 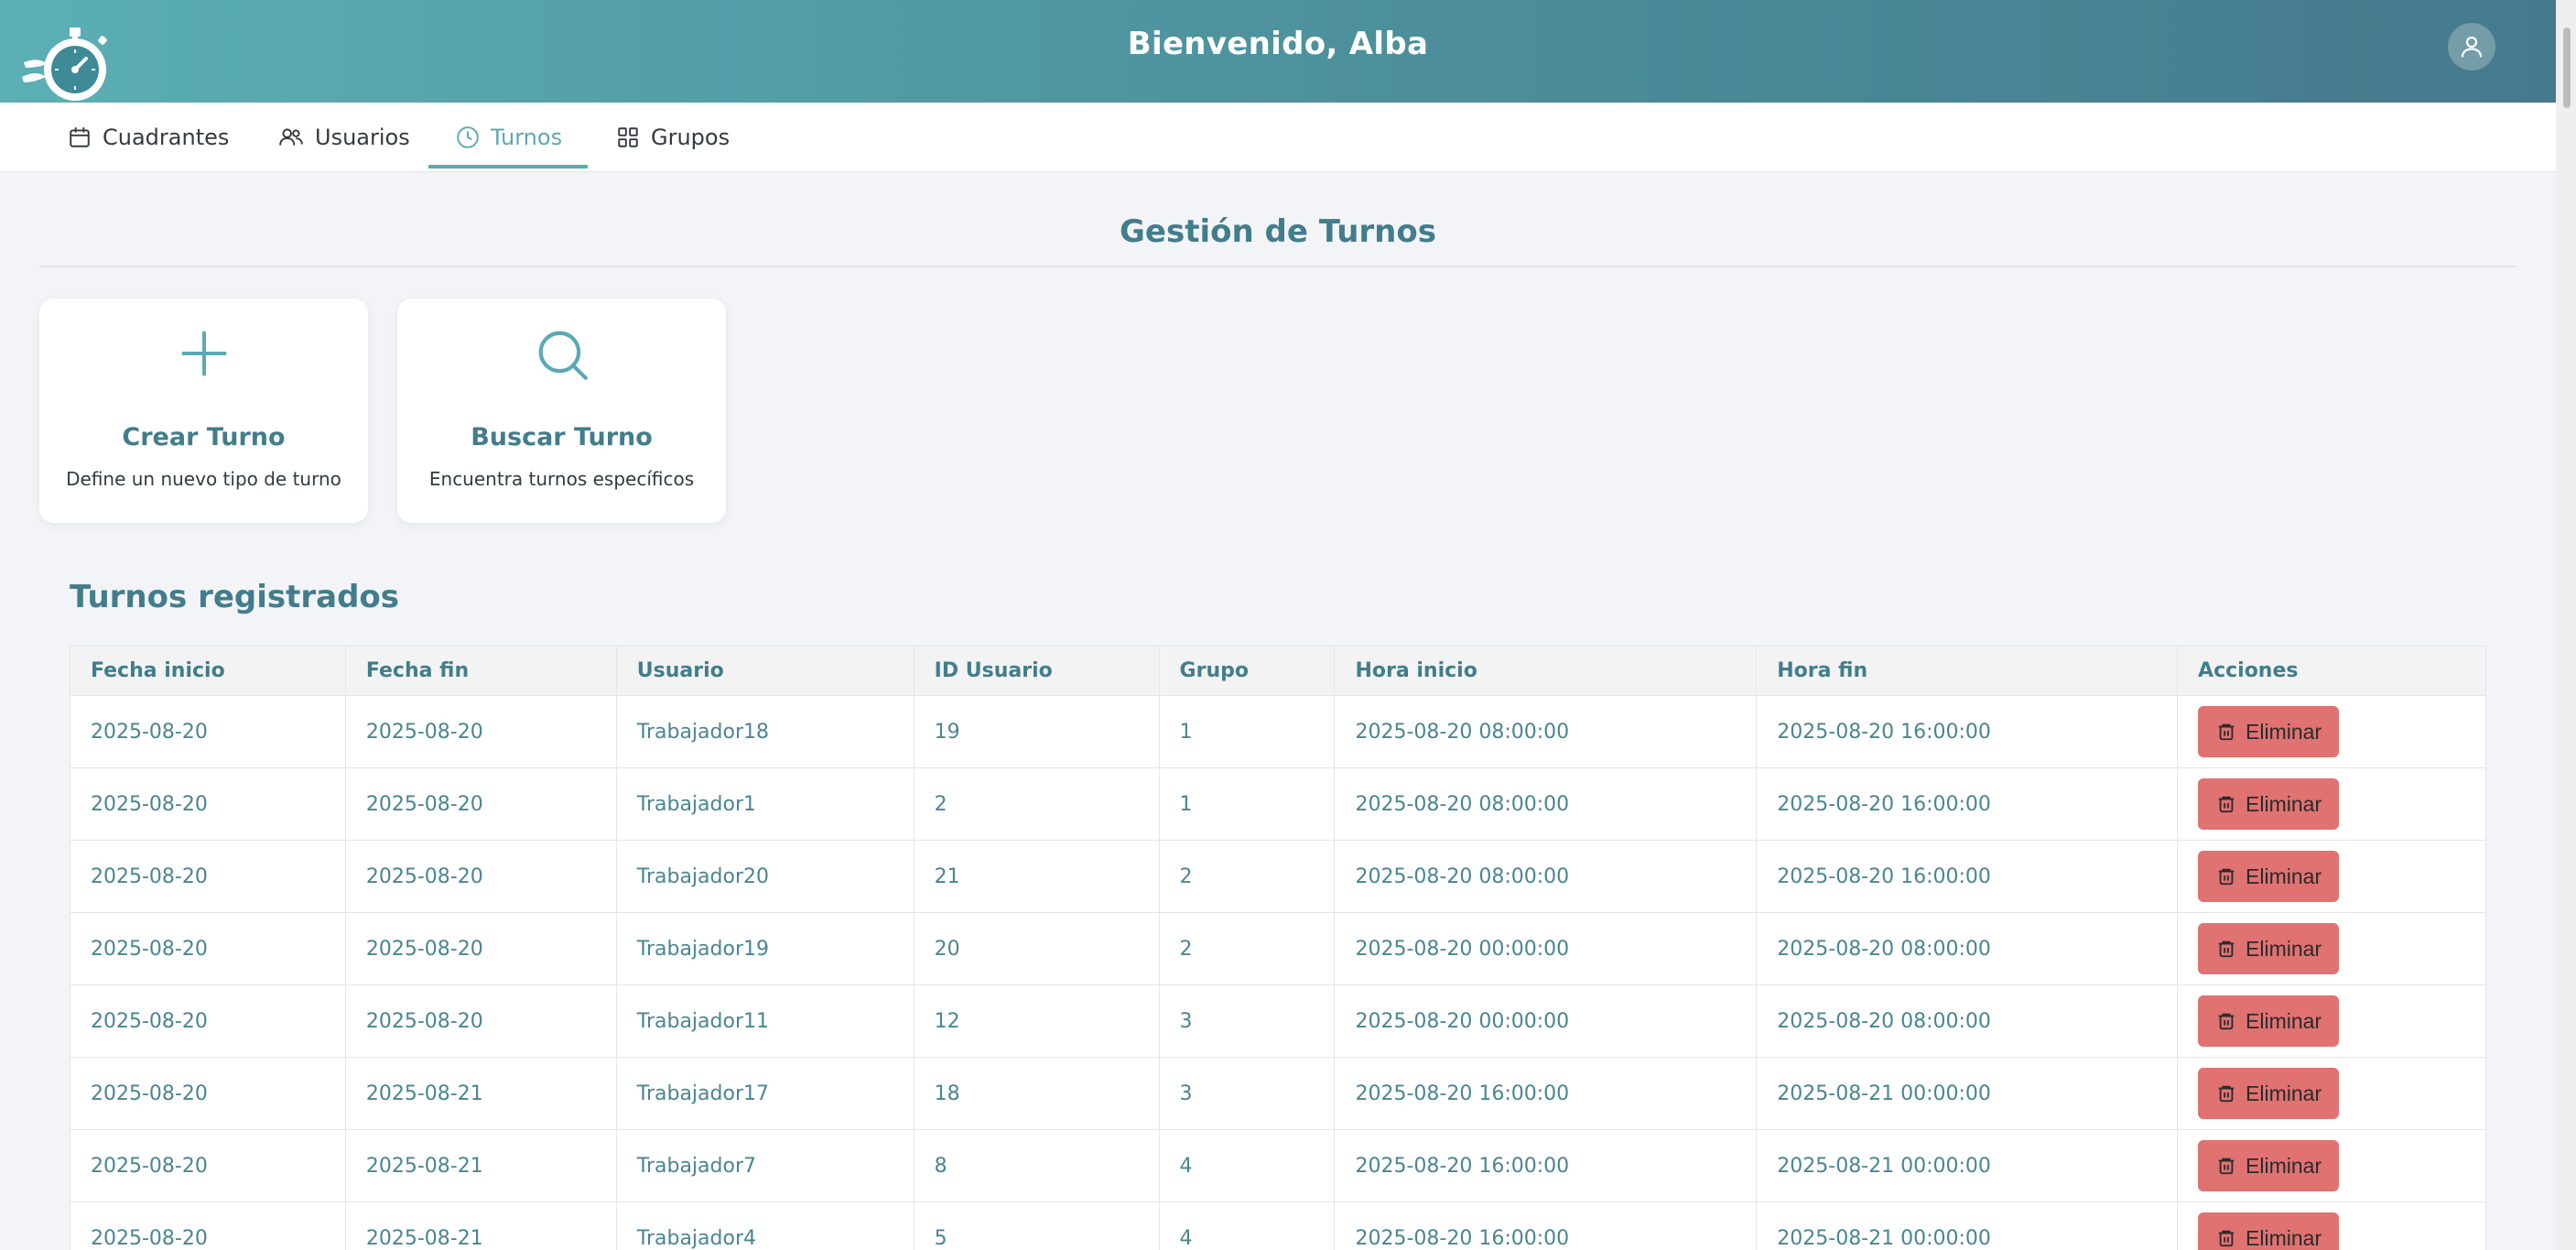 I want to click on column-header: ID Usuario, so click(x=1036, y=671).